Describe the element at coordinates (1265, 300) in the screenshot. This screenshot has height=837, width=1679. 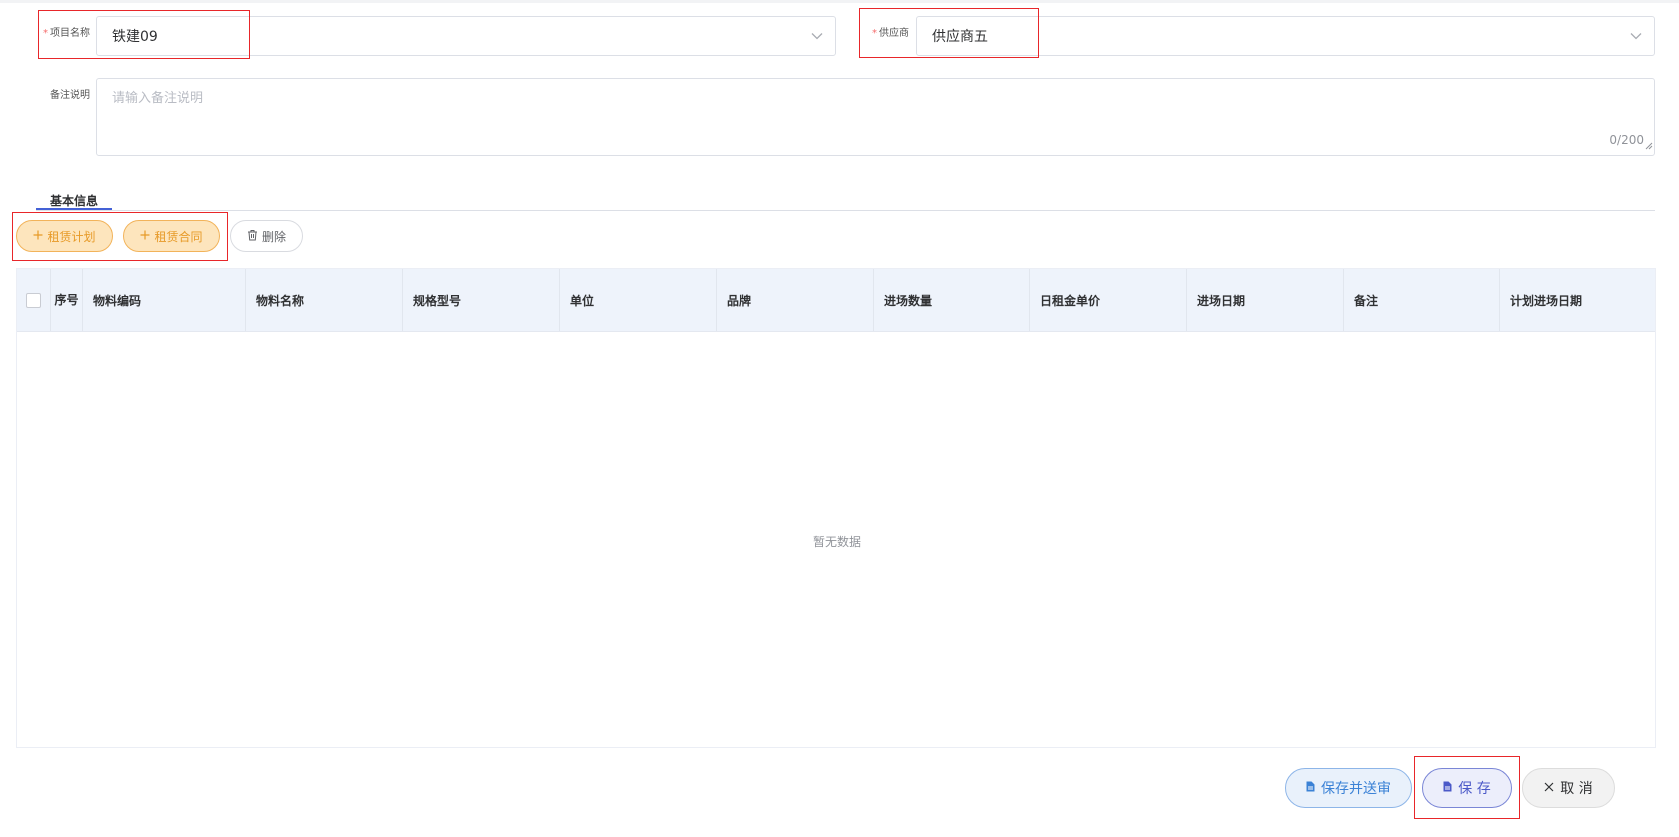
I see `column-header-entry-date: 进场日期` at that location.